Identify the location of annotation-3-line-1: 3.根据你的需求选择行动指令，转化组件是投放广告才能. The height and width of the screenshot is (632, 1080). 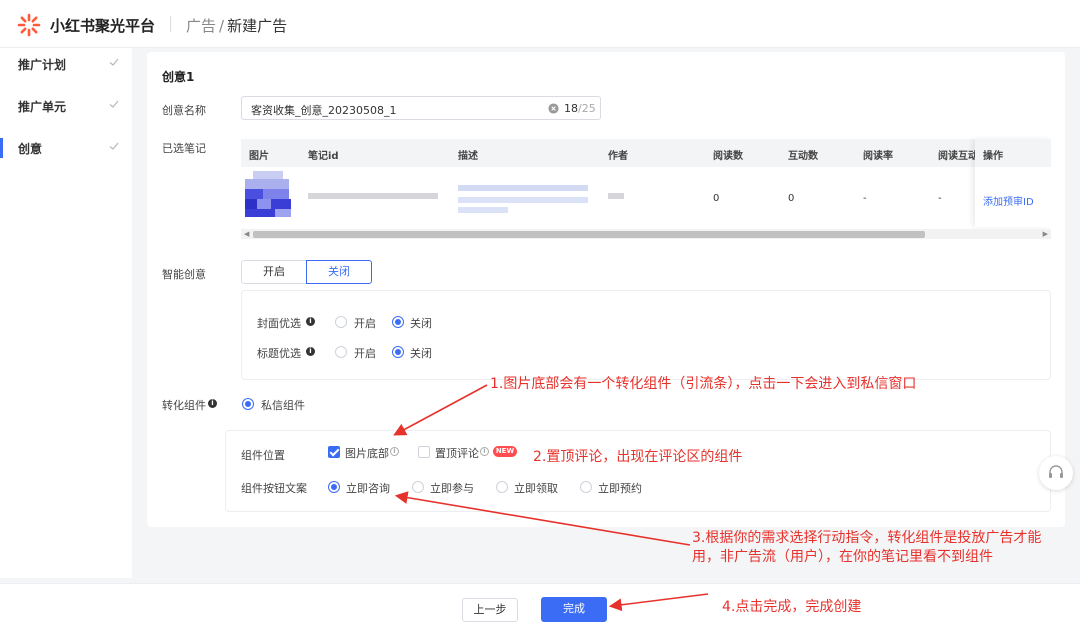
(867, 538).